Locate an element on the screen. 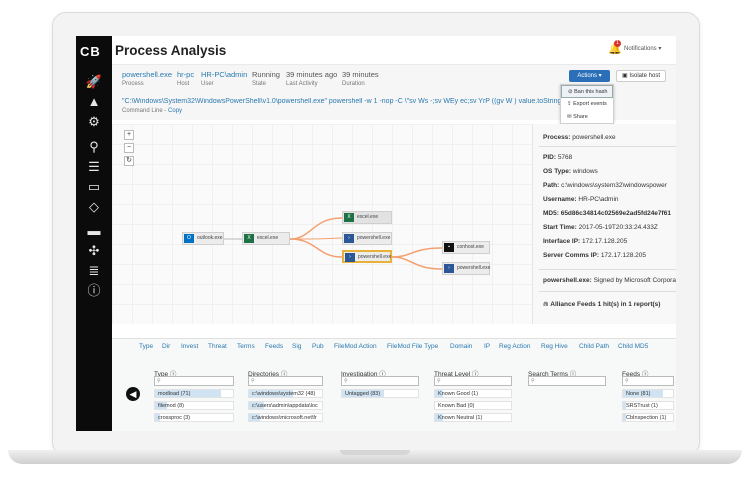  meta-process: powershell.exe Process is located at coordinates (147, 78).